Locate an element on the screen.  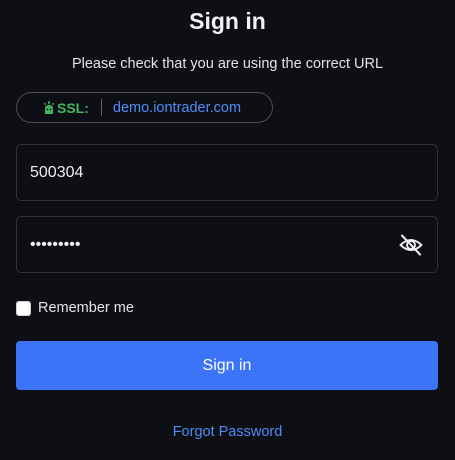
password-input is located at coordinates (227, 244).